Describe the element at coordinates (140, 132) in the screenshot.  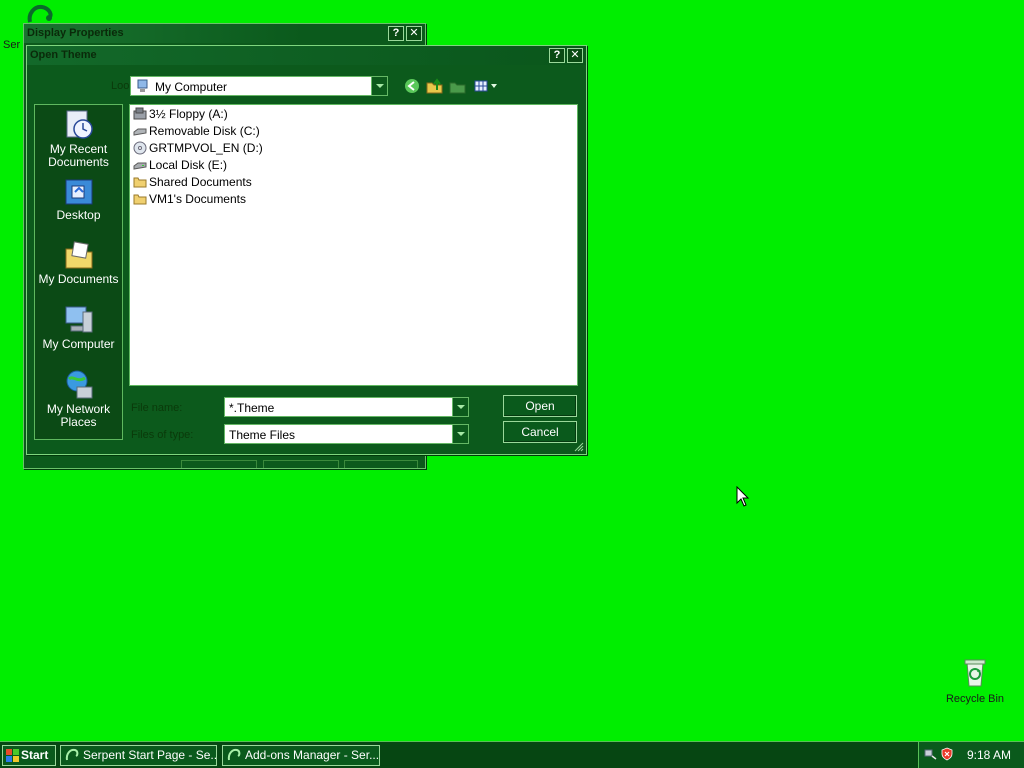
I see `removable-disk-icon` at that location.